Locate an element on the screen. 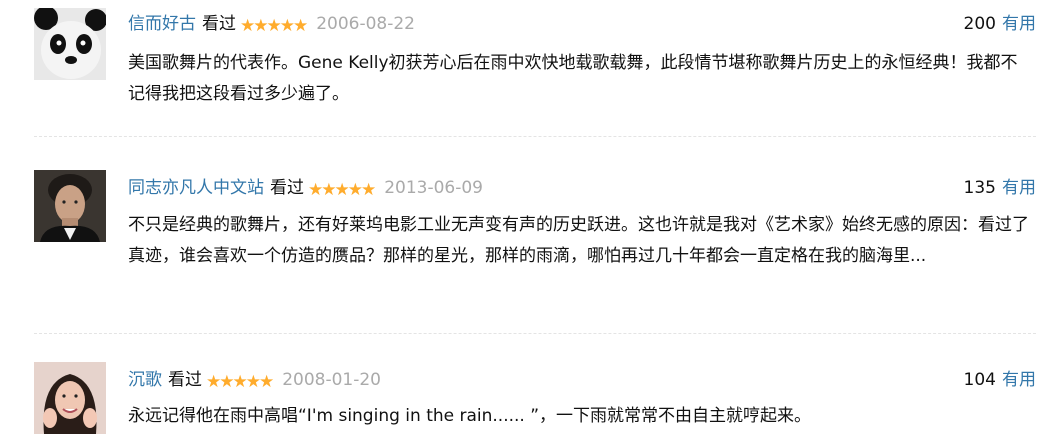 This screenshot has height=441, width=1056. vote-count: 135 is located at coordinates (979, 188).